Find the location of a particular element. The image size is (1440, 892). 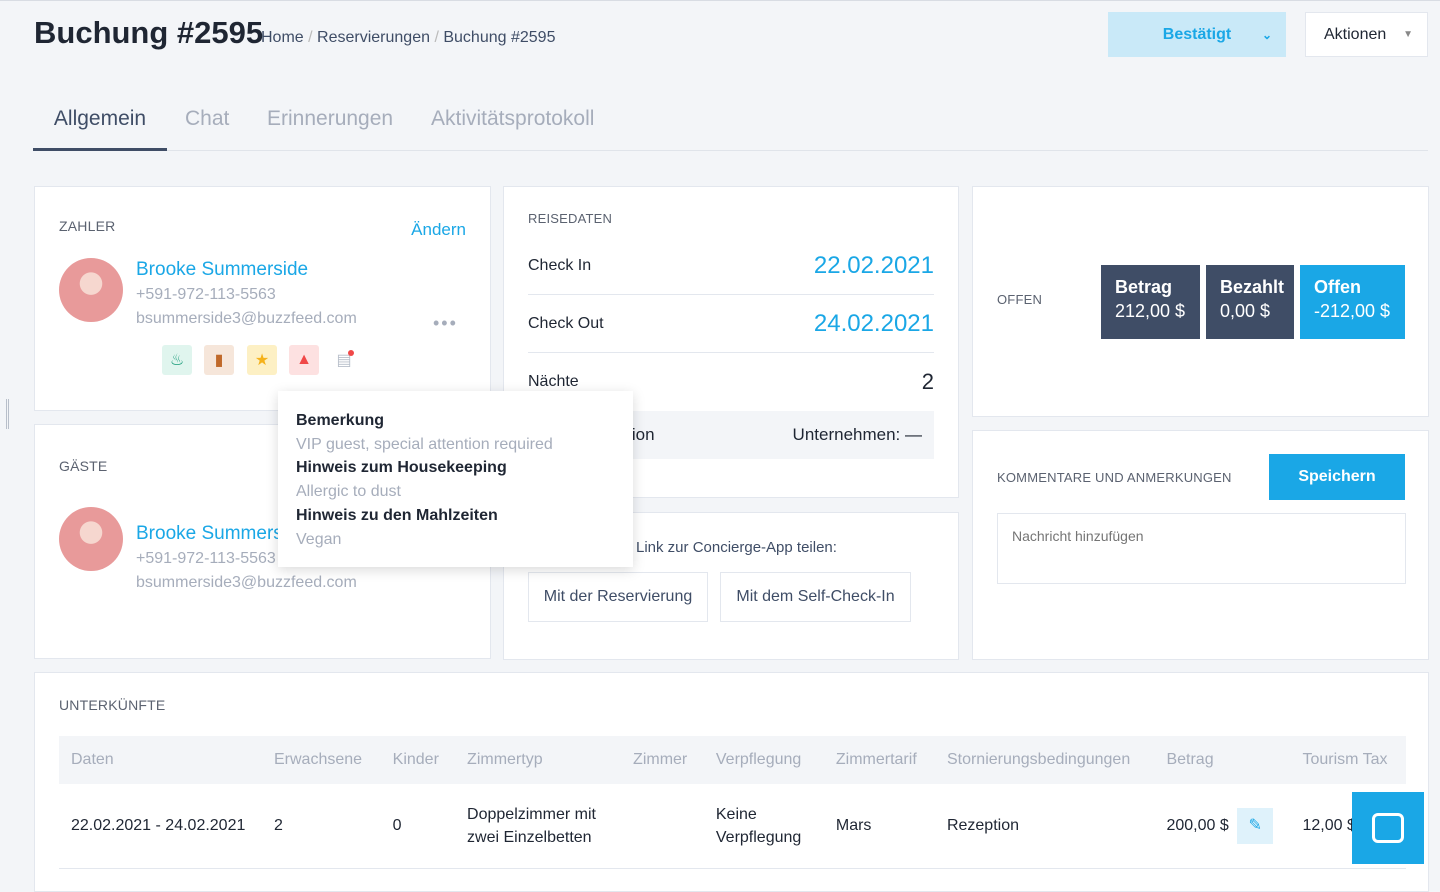

tooltip-text: VIP guest, special attention required is located at coordinates (424, 444).